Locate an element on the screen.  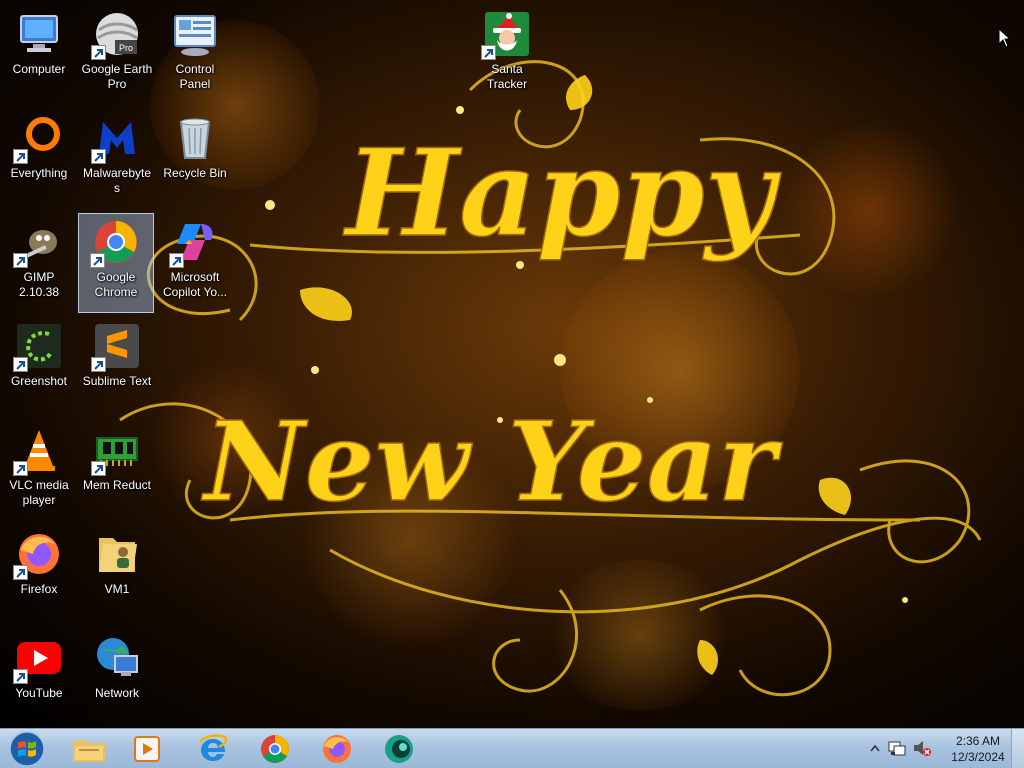
app-icon is located at coordinates (399, 749).